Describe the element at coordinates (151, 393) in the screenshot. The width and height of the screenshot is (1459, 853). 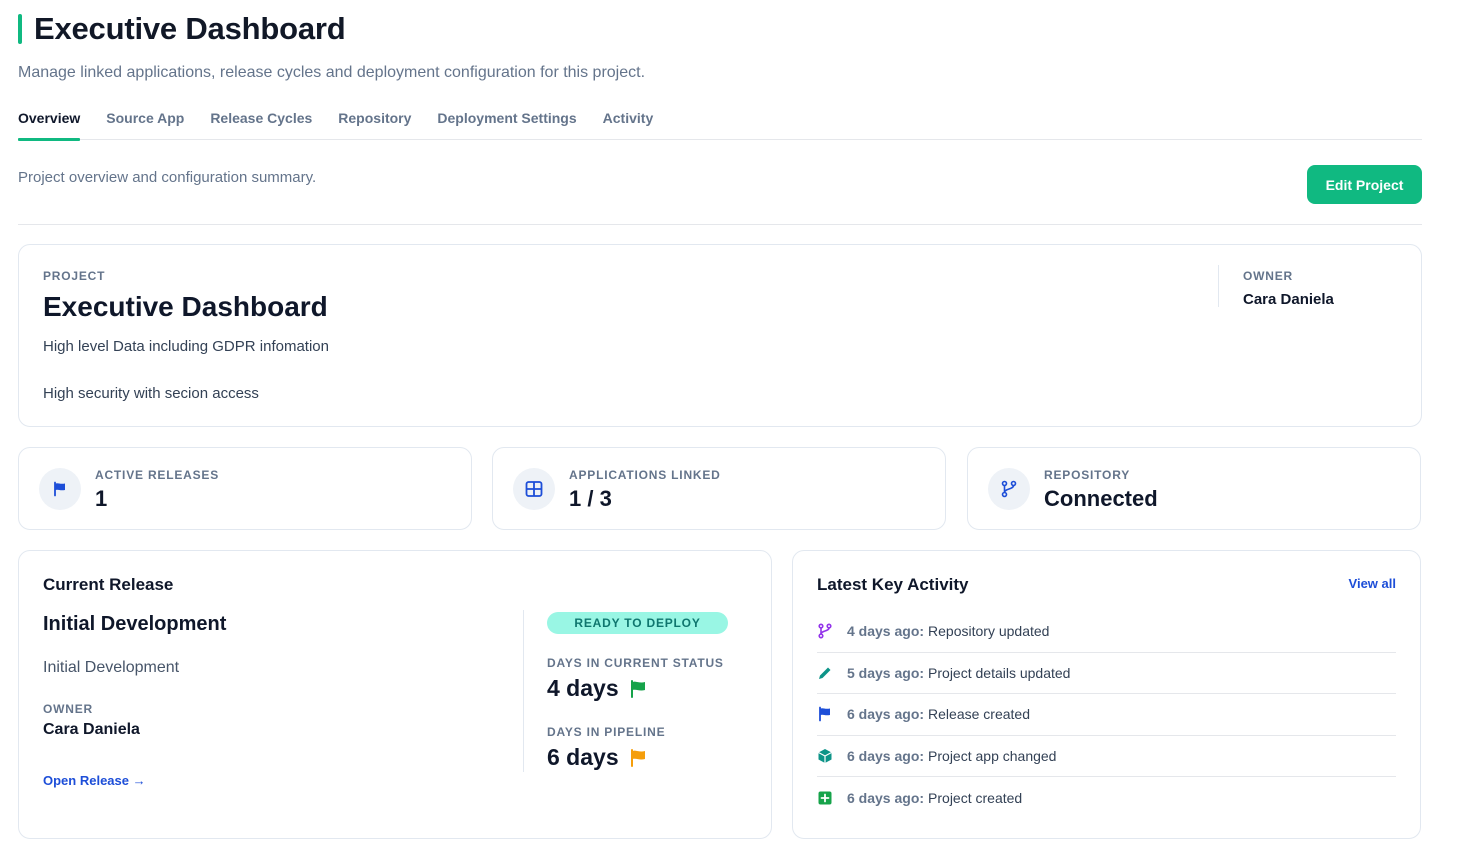
I see `project-description-line-2: High security with secion access` at that location.